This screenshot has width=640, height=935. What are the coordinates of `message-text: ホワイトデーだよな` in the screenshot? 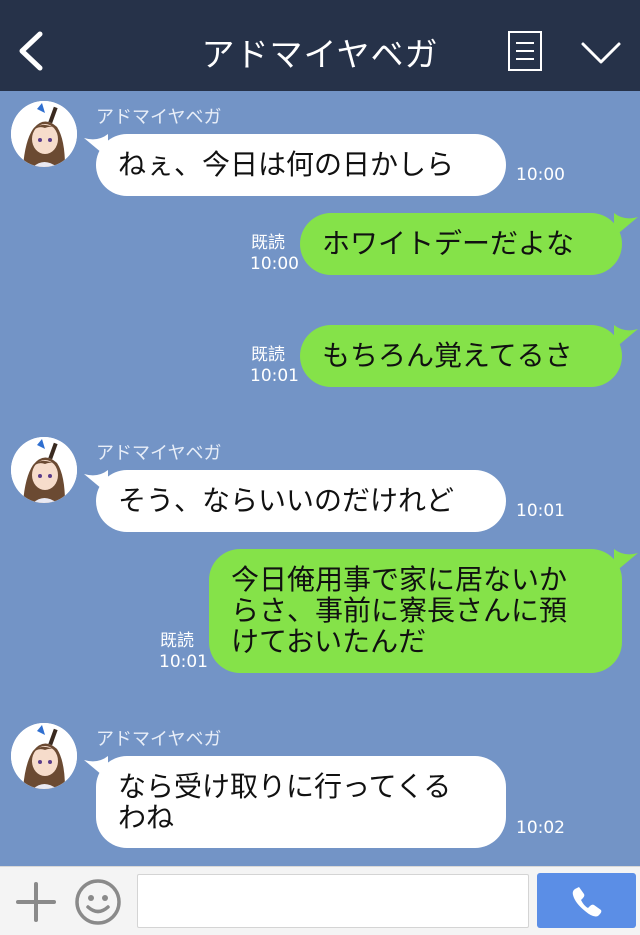 It's located at (448, 243).